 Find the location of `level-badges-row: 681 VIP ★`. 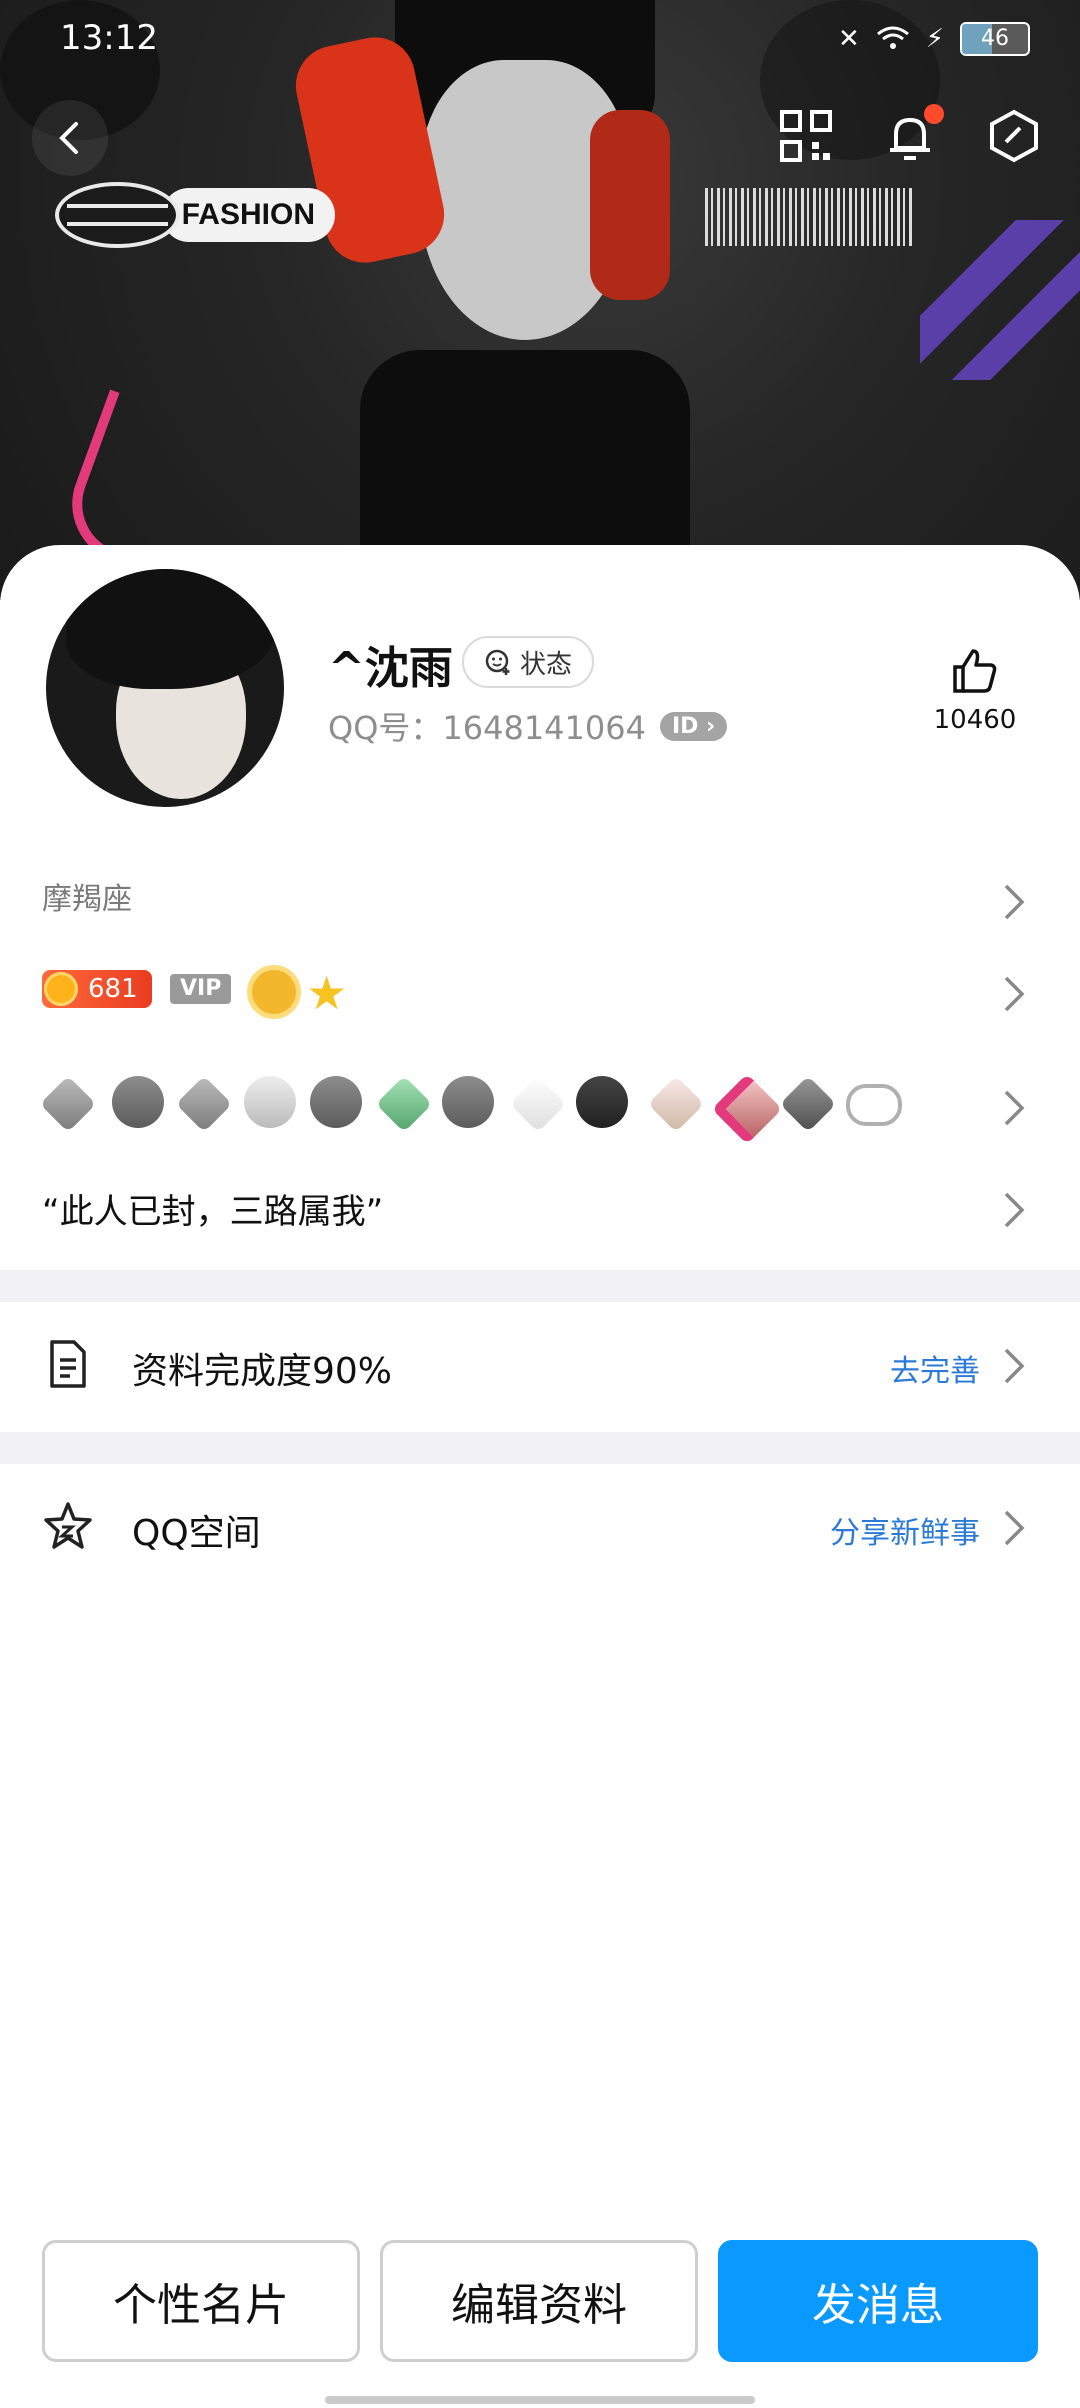

level-badges-row: 681 VIP ★ is located at coordinates (540, 997).